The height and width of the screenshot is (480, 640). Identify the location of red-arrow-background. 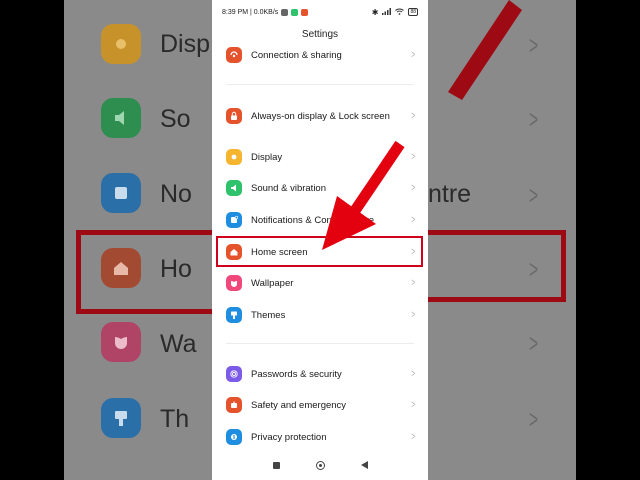
(485, 50).